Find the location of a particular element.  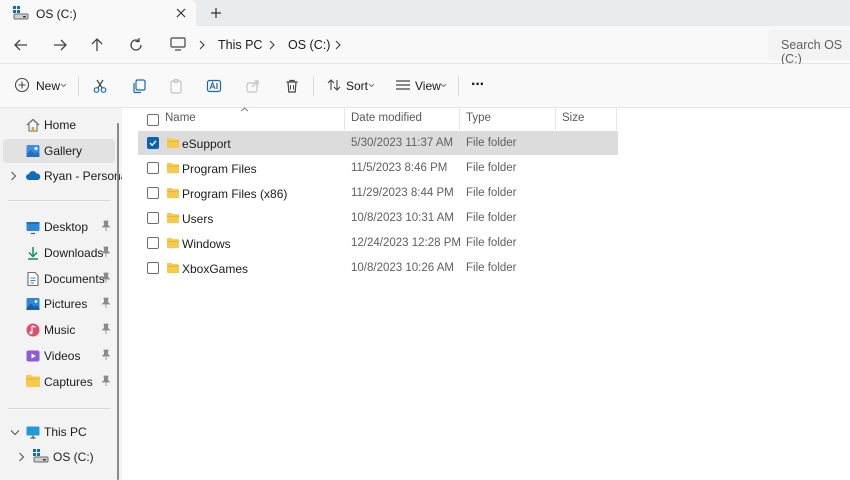

search-input: Search OS (C:) is located at coordinates (809, 48).